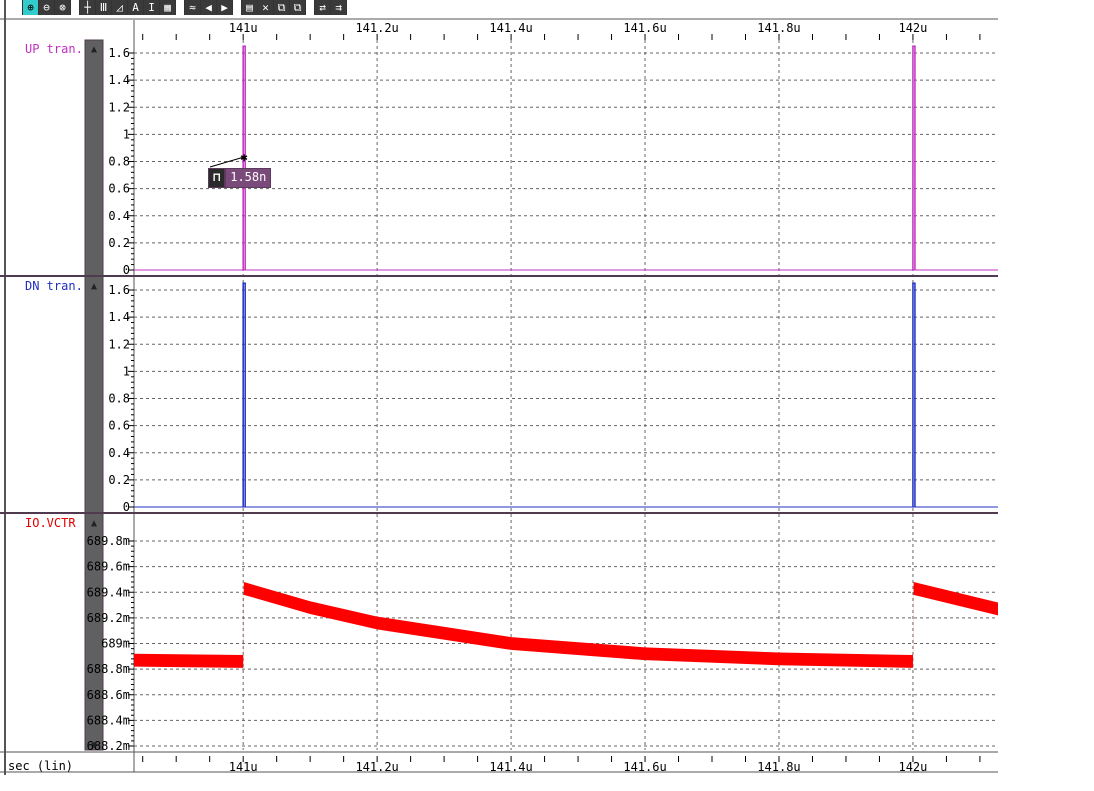 The width and height of the screenshot is (1094, 791). What do you see at coordinates (912, 767) in the screenshot?
I see `x-tick-label-bottom: 142u` at bounding box center [912, 767].